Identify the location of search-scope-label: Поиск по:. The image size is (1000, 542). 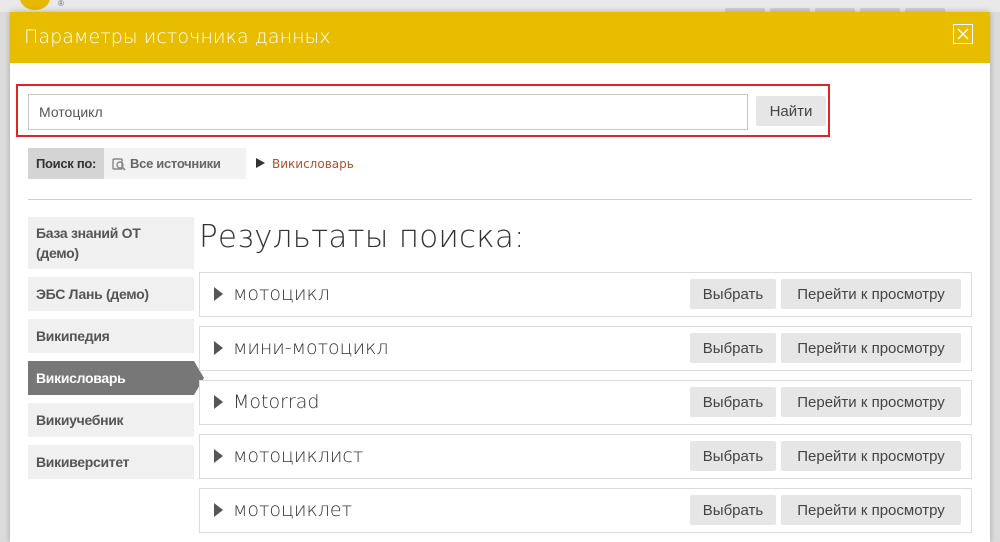
(66, 163).